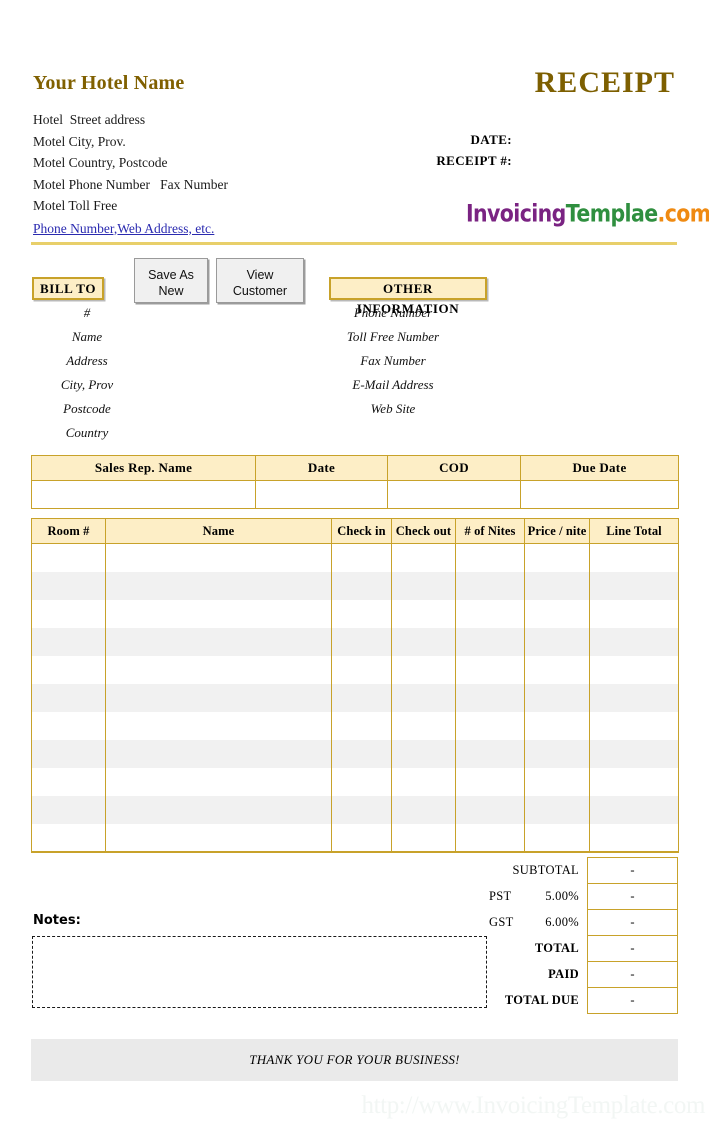  Describe the element at coordinates (123, 229) in the screenshot. I see `contact-link: Phone Number,Web Address, etc.` at that location.